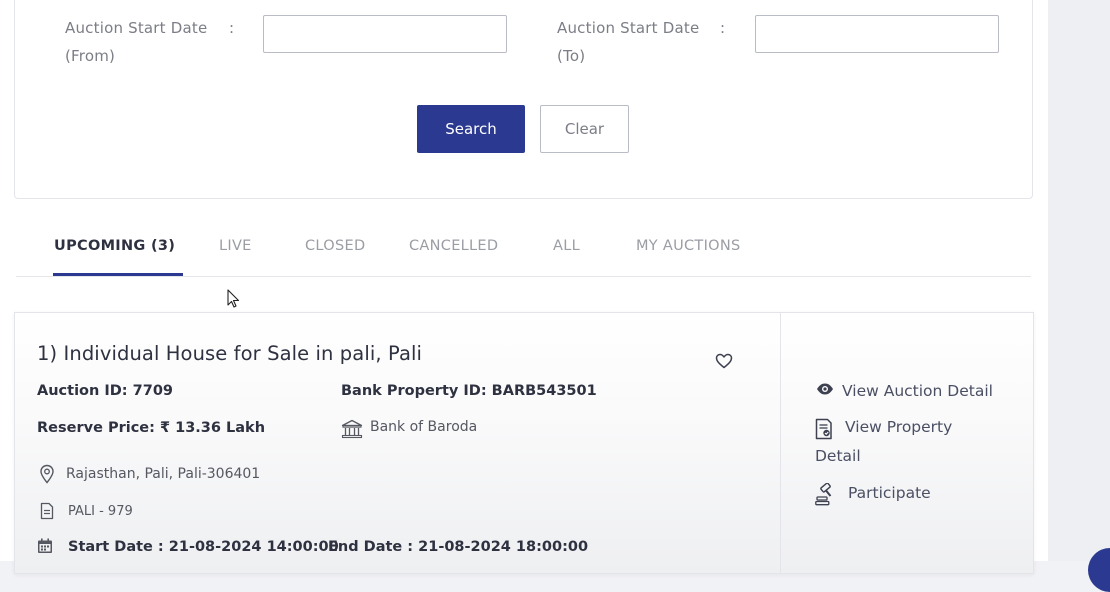  I want to click on eye-icon, so click(825, 389).